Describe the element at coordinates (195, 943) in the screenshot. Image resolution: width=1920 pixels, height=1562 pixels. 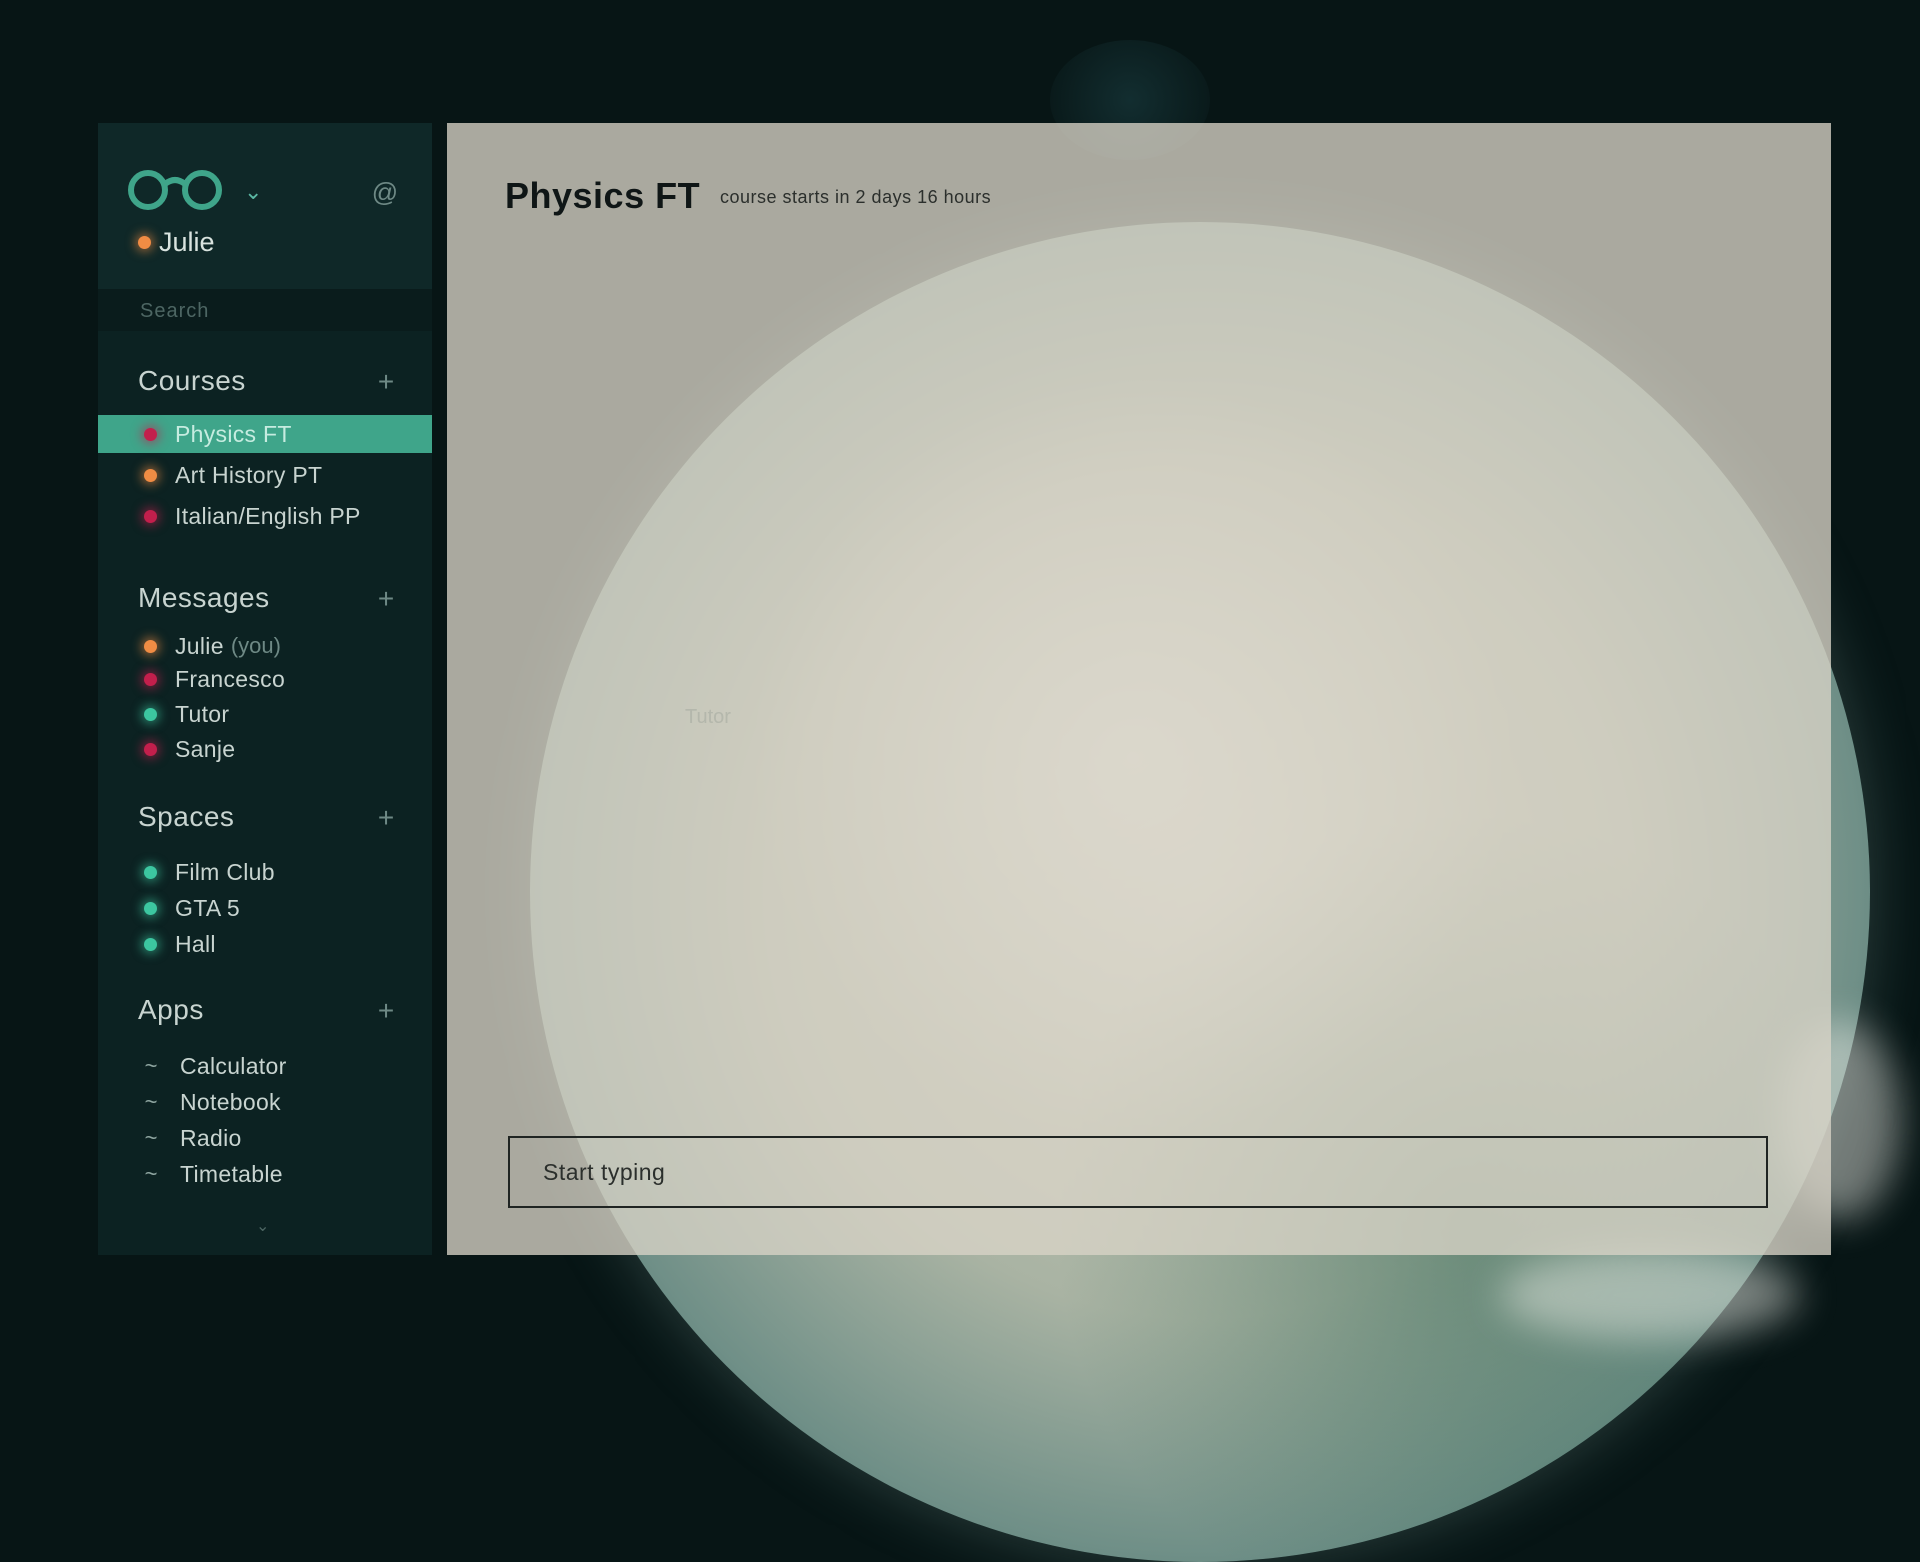
I see `sidebar-item-label: Hall` at that location.